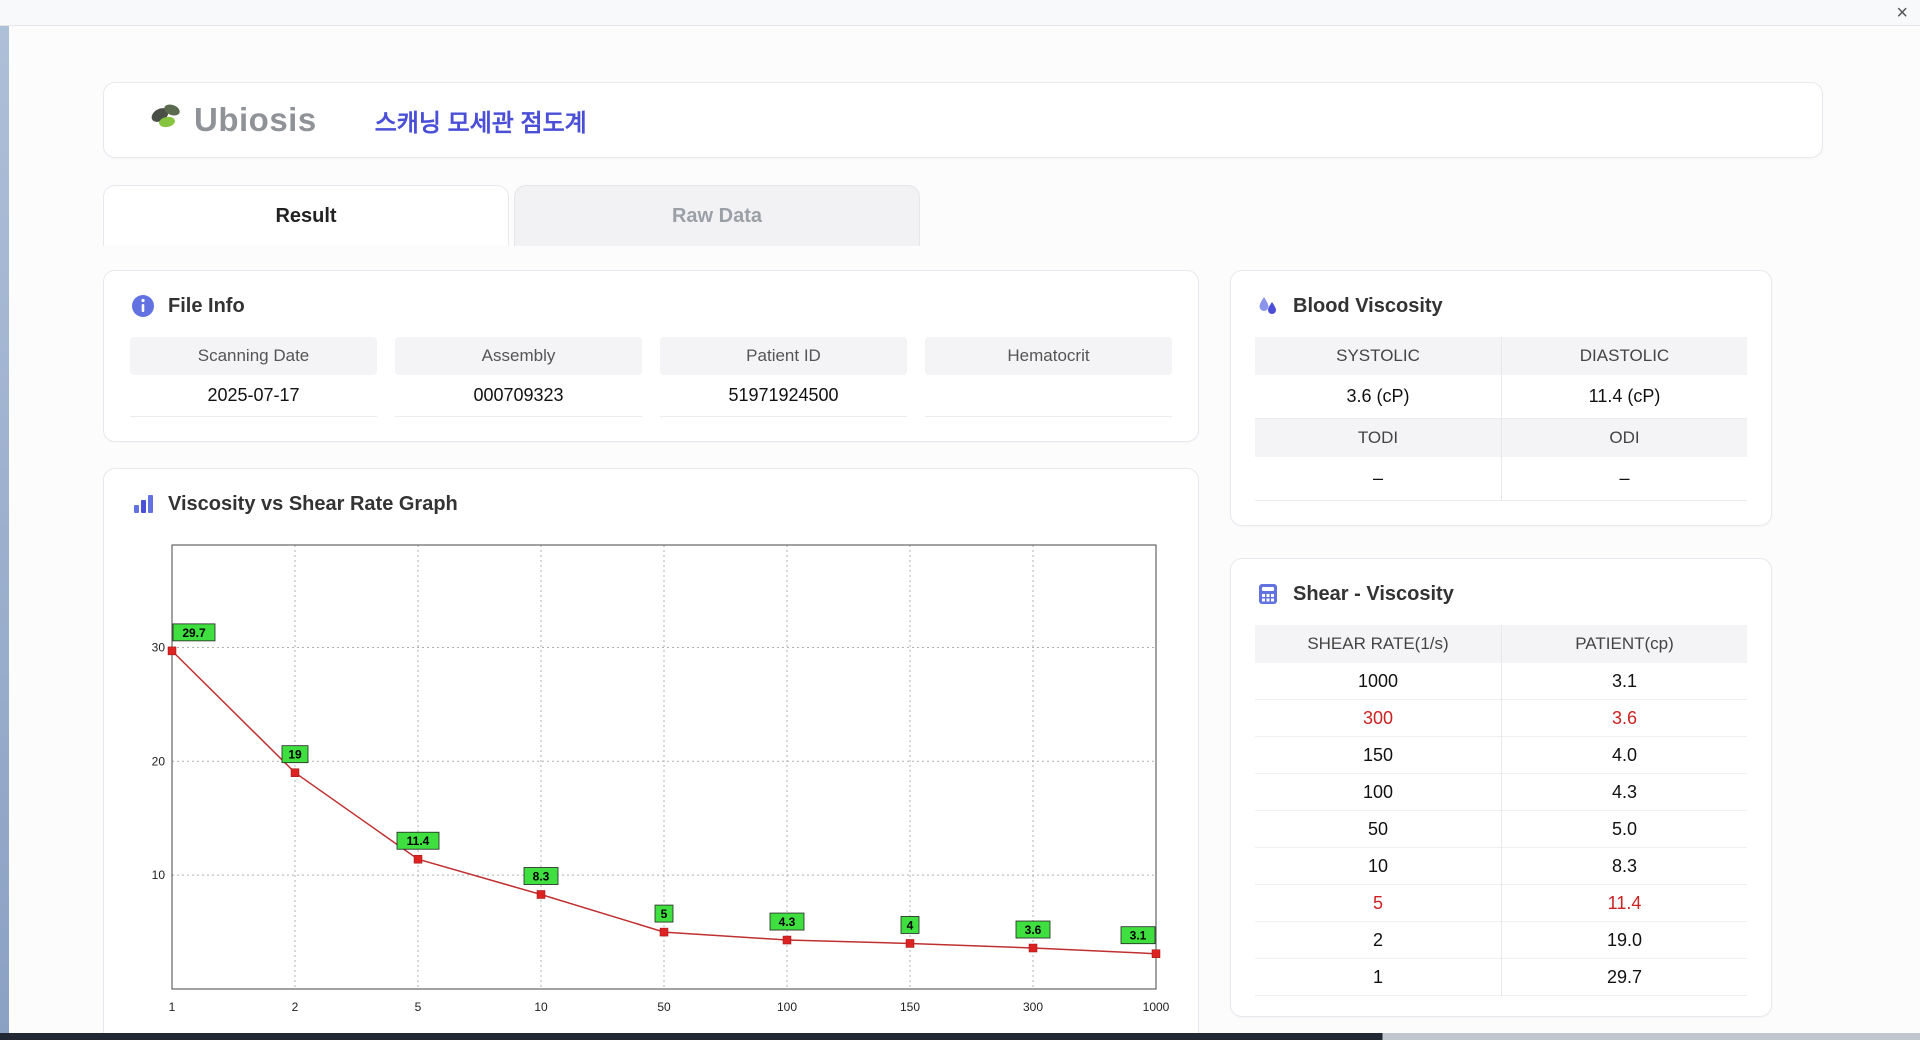  I want to click on column-header-shear-rate: SHEAR RATE(1/s), so click(1378, 644).